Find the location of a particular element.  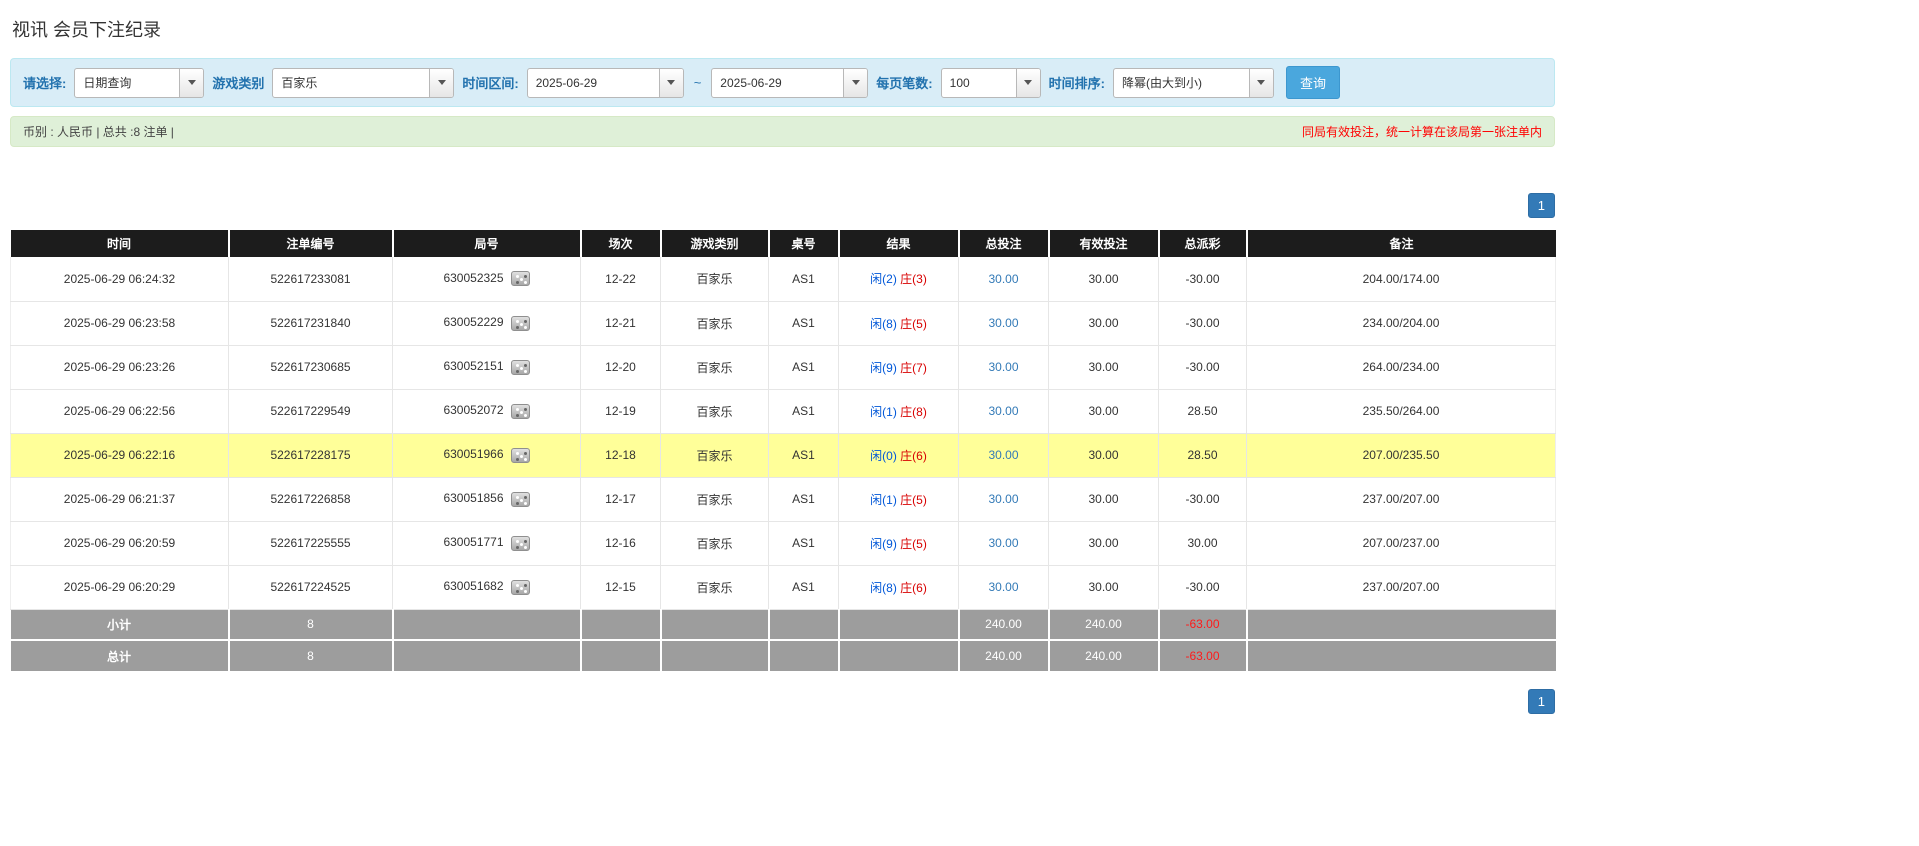

grand-total-count: 8 is located at coordinates (310, 655).